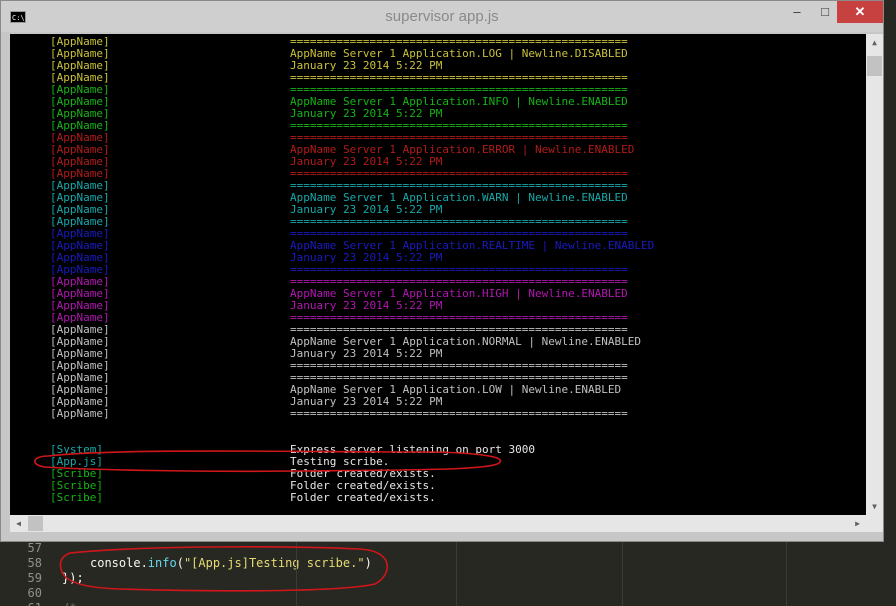 The image size is (896, 606). Describe the element at coordinates (162, 563) in the screenshot. I see `code-function: info` at that location.